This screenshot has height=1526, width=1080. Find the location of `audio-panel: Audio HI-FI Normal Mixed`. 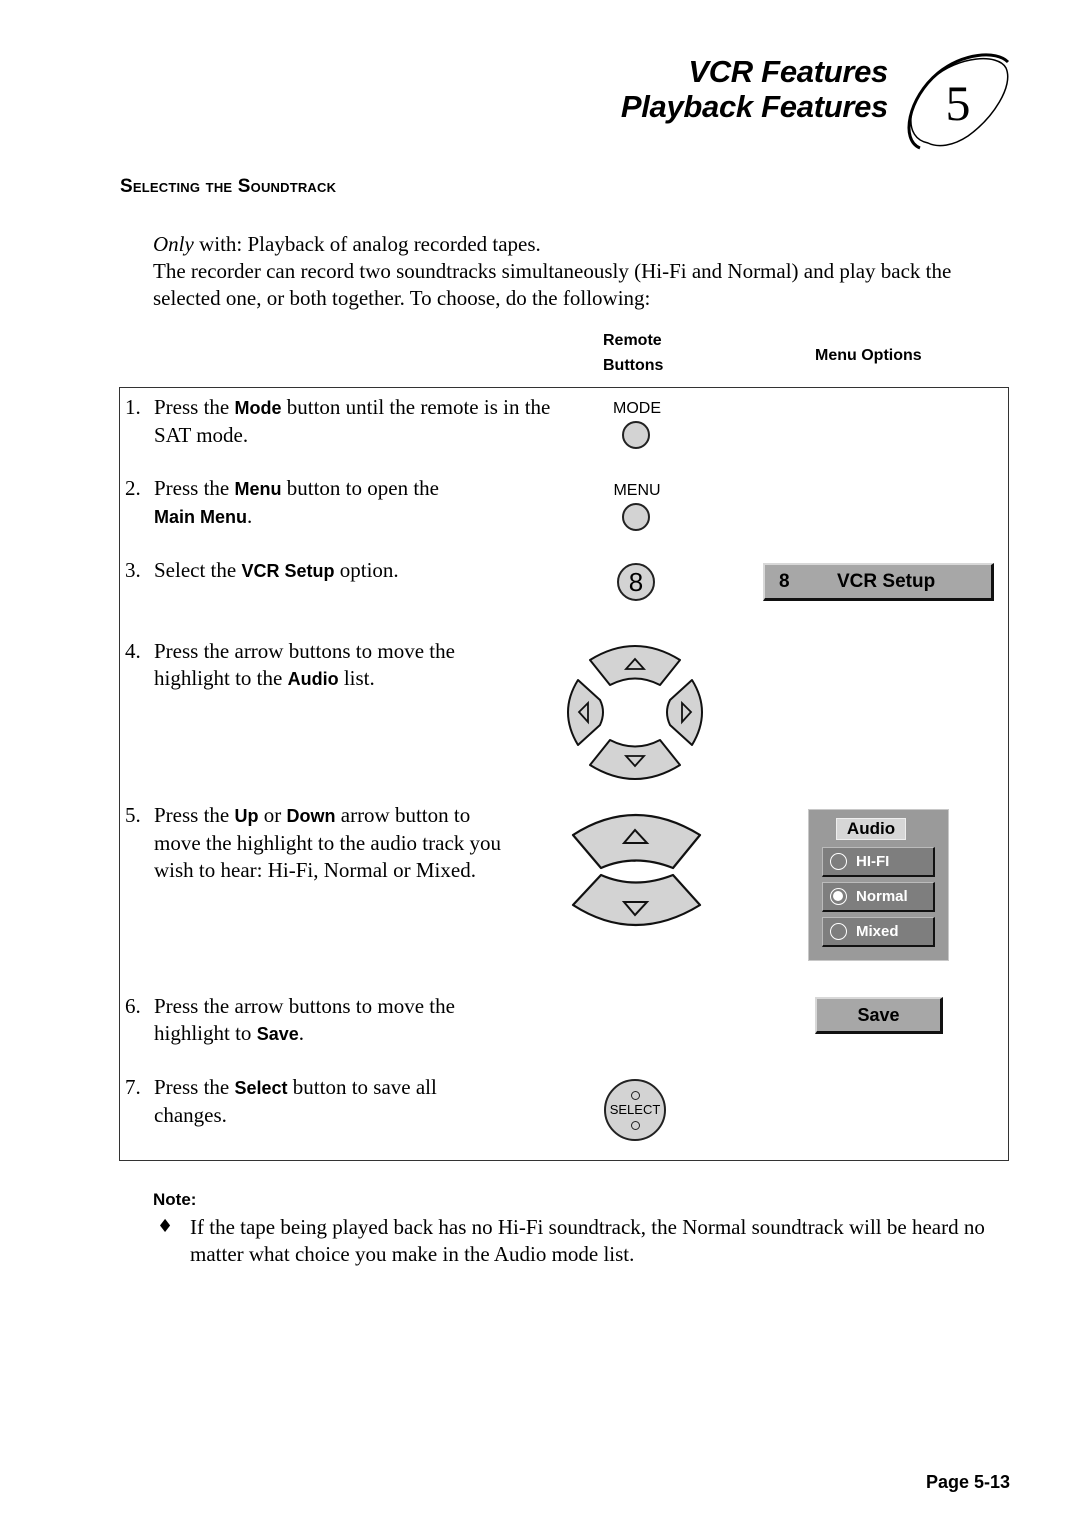

audio-panel: Audio HI-FI Normal Mixed is located at coordinates (878, 885).